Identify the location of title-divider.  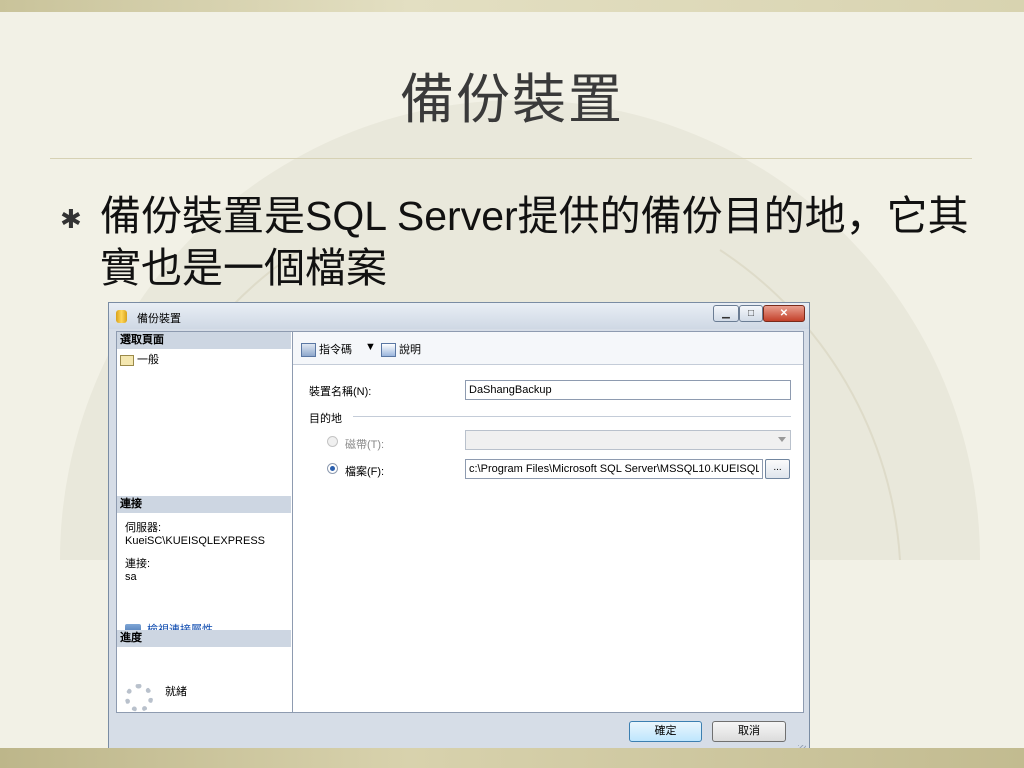
(511, 158).